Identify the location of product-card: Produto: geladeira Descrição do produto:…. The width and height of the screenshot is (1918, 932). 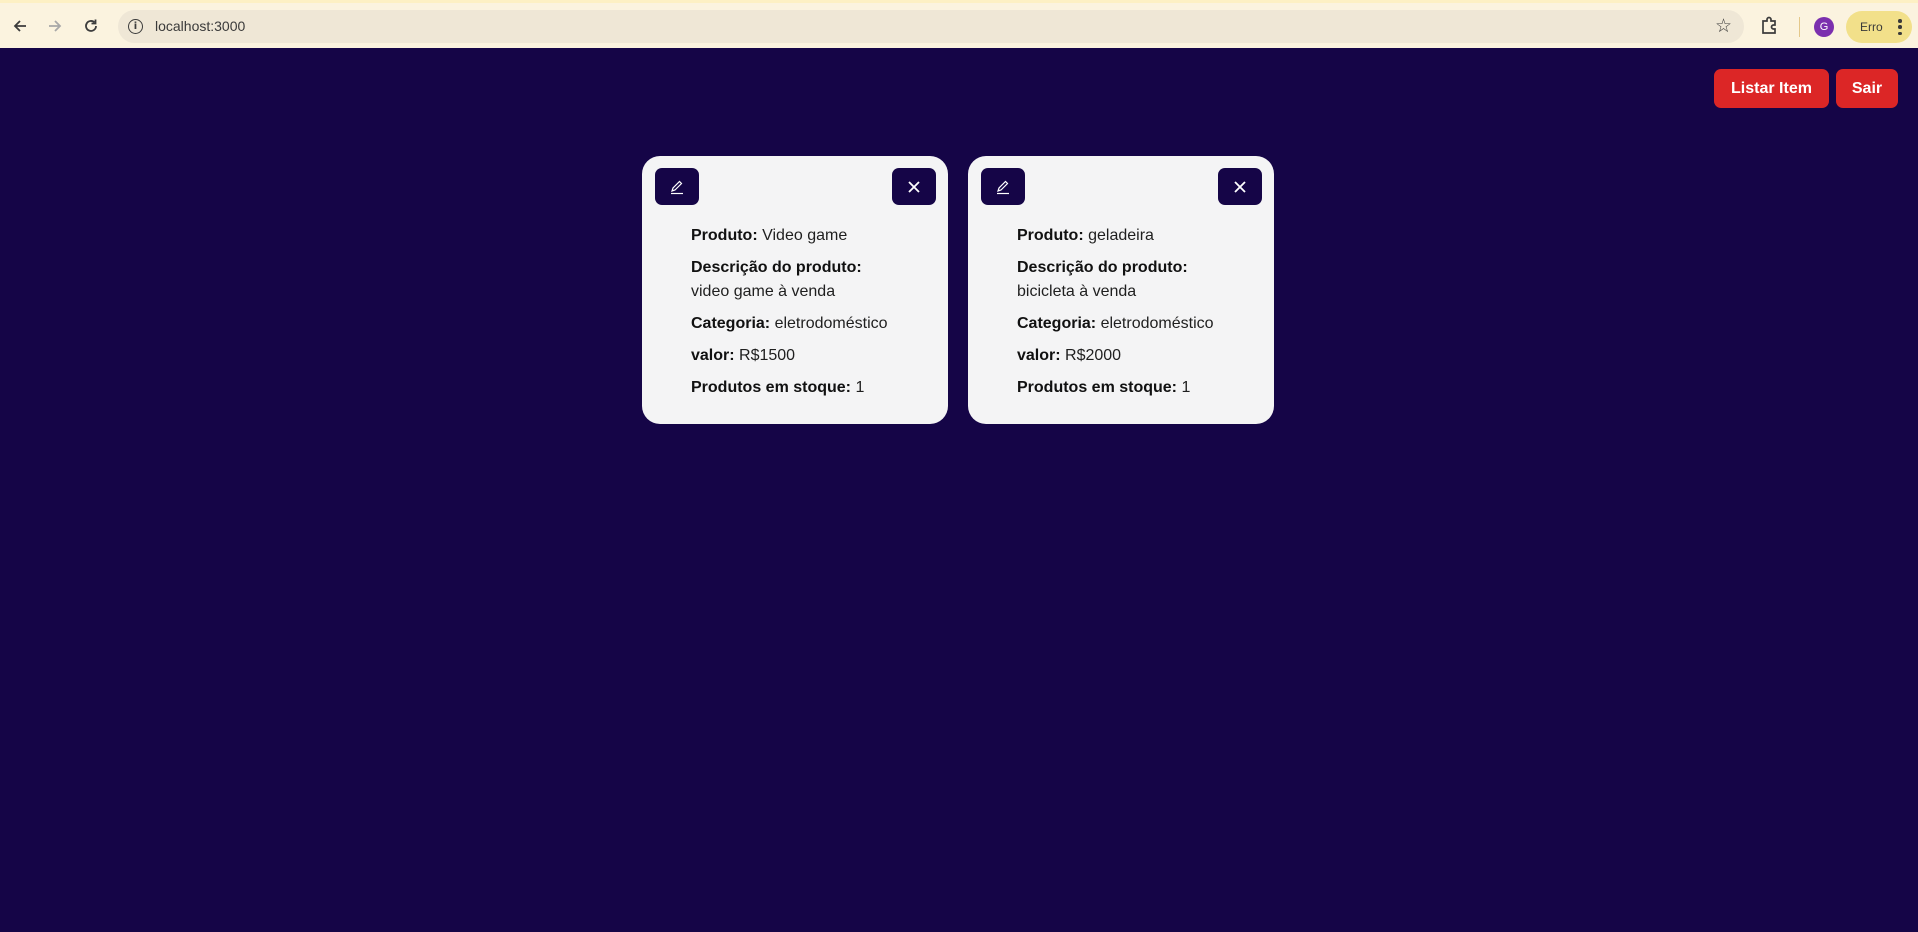
(1121, 290).